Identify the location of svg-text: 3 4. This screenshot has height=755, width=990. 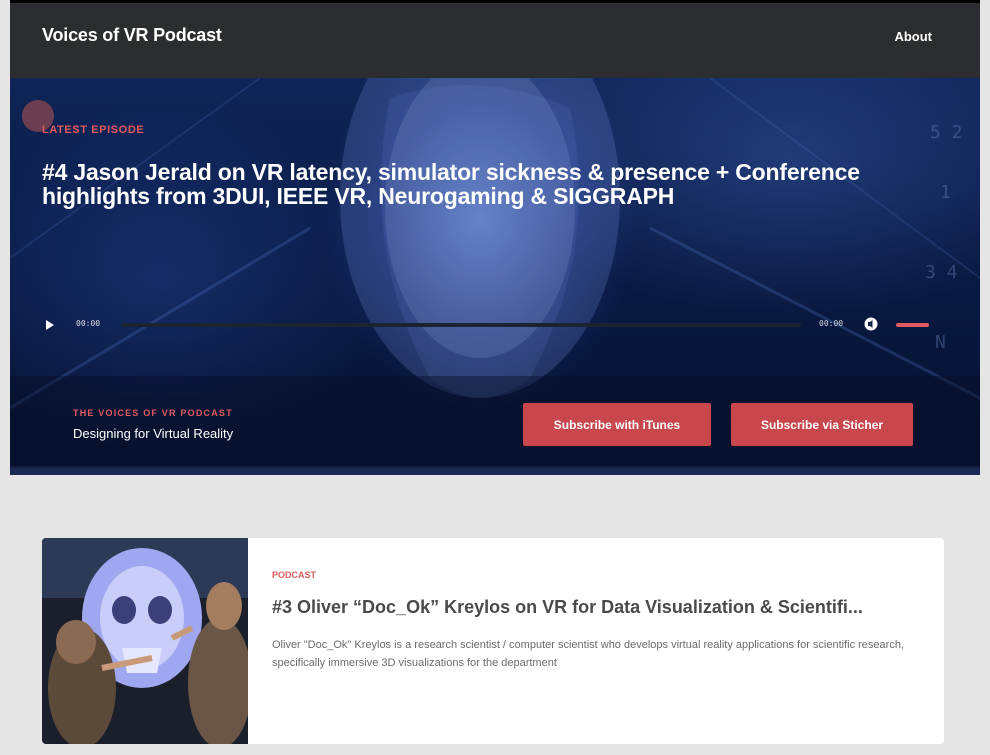
(941, 272).